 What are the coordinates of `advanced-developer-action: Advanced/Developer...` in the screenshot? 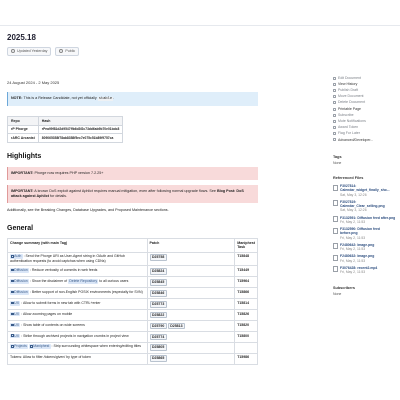 It's located at (364, 140).